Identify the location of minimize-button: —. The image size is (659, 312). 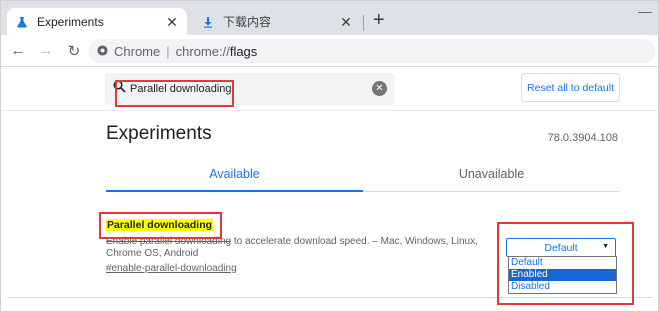
(645, 11).